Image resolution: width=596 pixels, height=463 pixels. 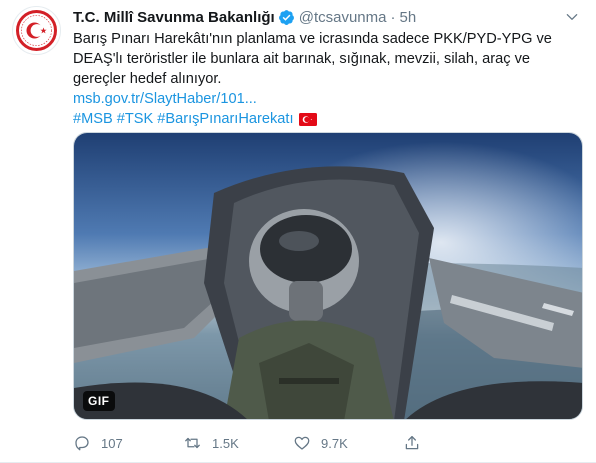 I want to click on reply-icon, so click(x=82, y=443).